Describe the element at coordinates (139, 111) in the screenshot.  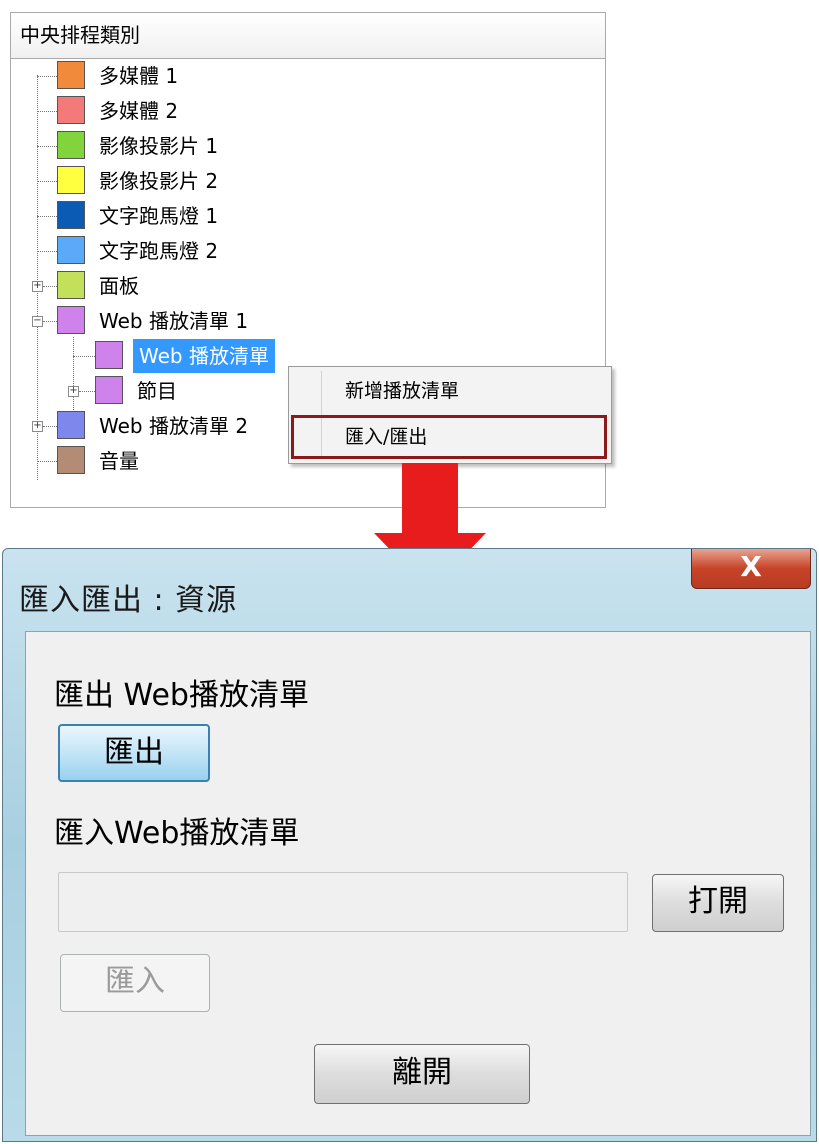
I see `tree-item-label: 多媒體 2` at that location.